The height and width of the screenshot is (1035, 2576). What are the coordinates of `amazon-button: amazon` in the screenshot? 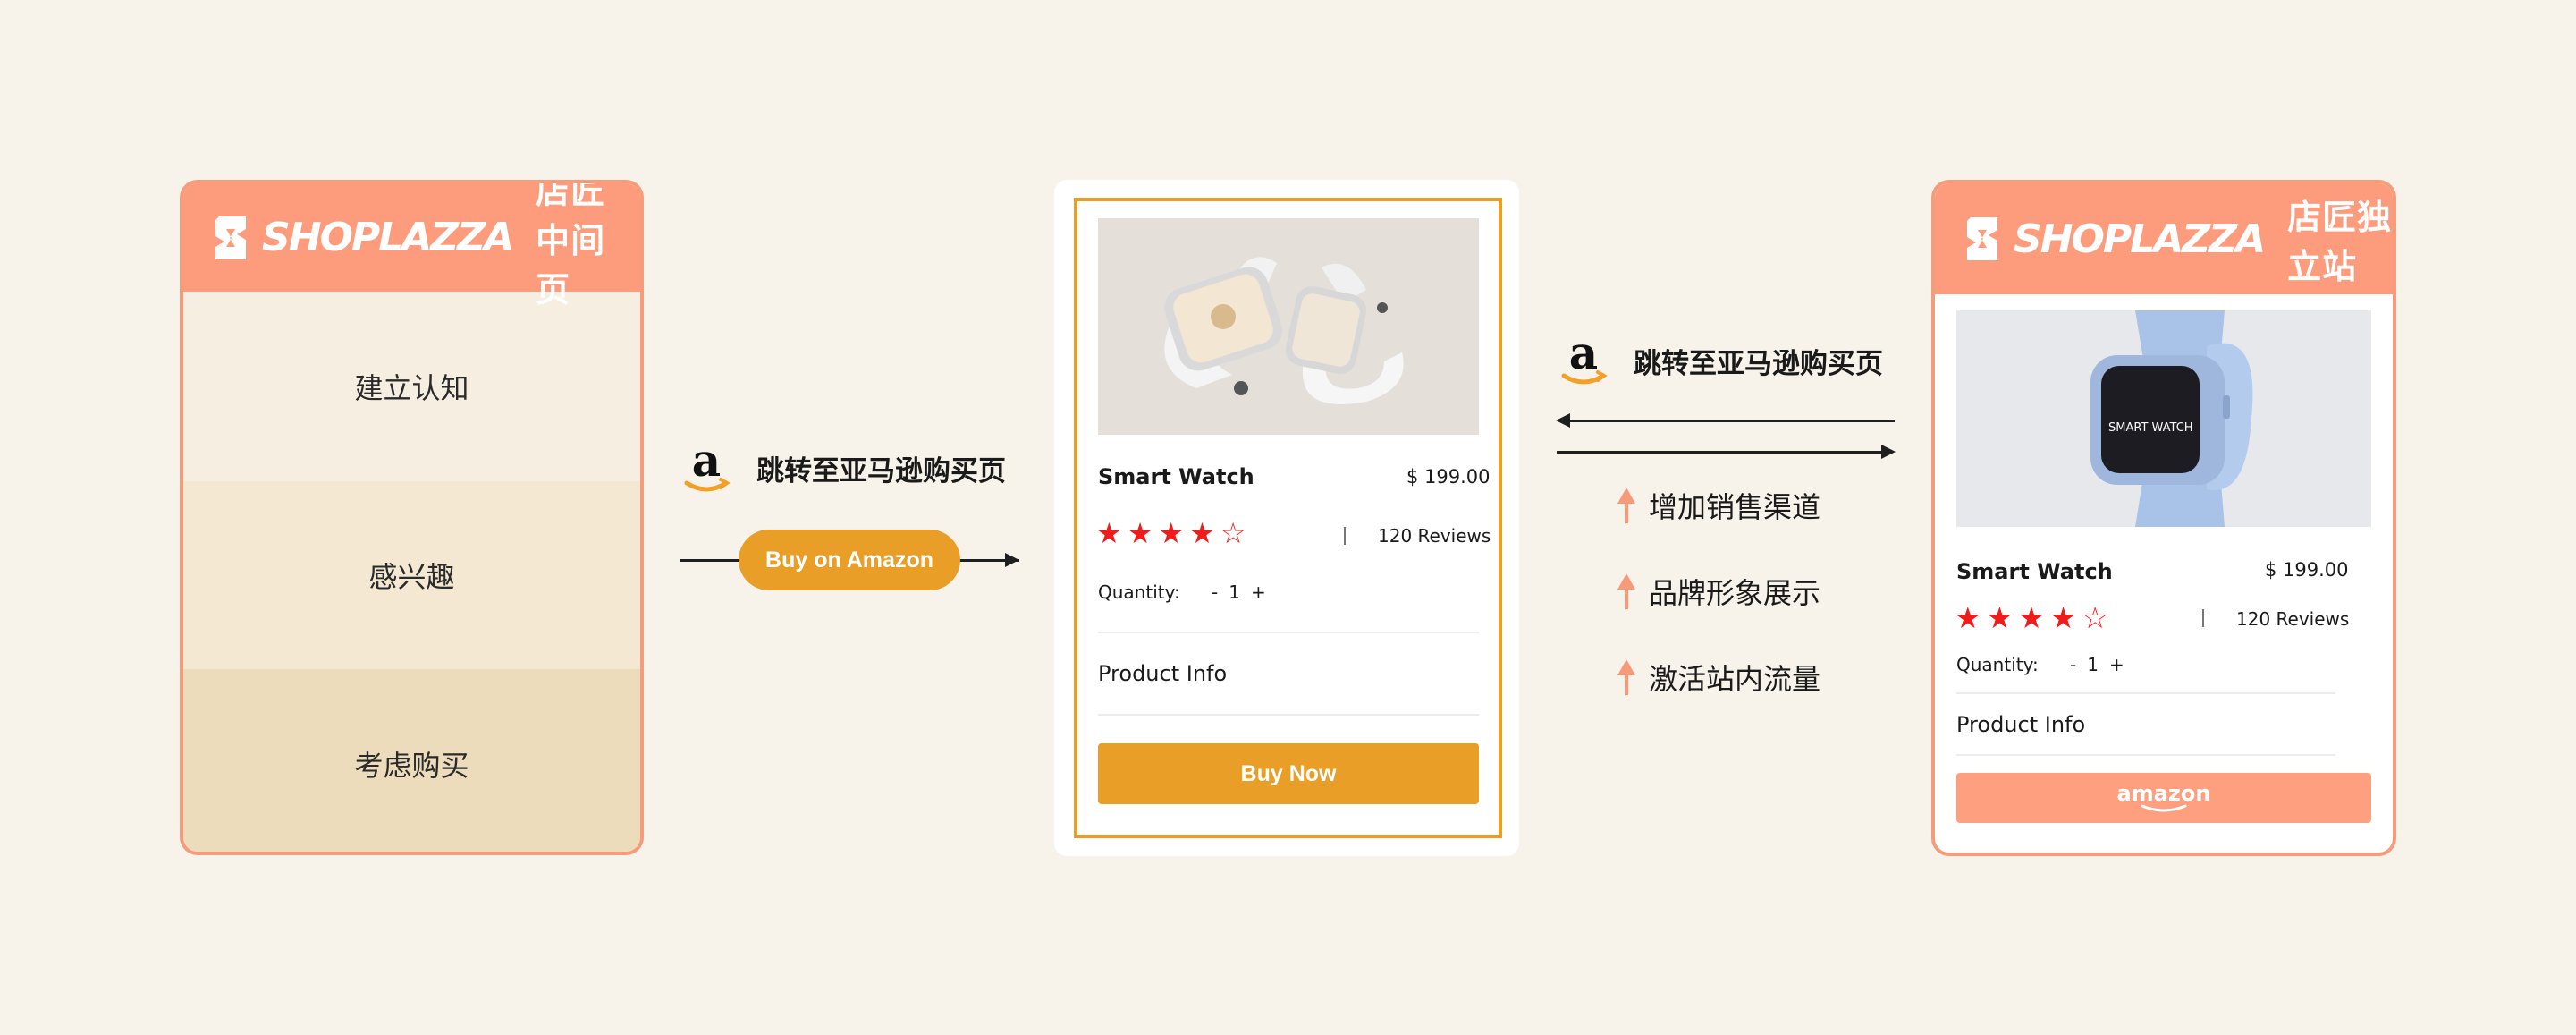 It's located at (2163, 798).